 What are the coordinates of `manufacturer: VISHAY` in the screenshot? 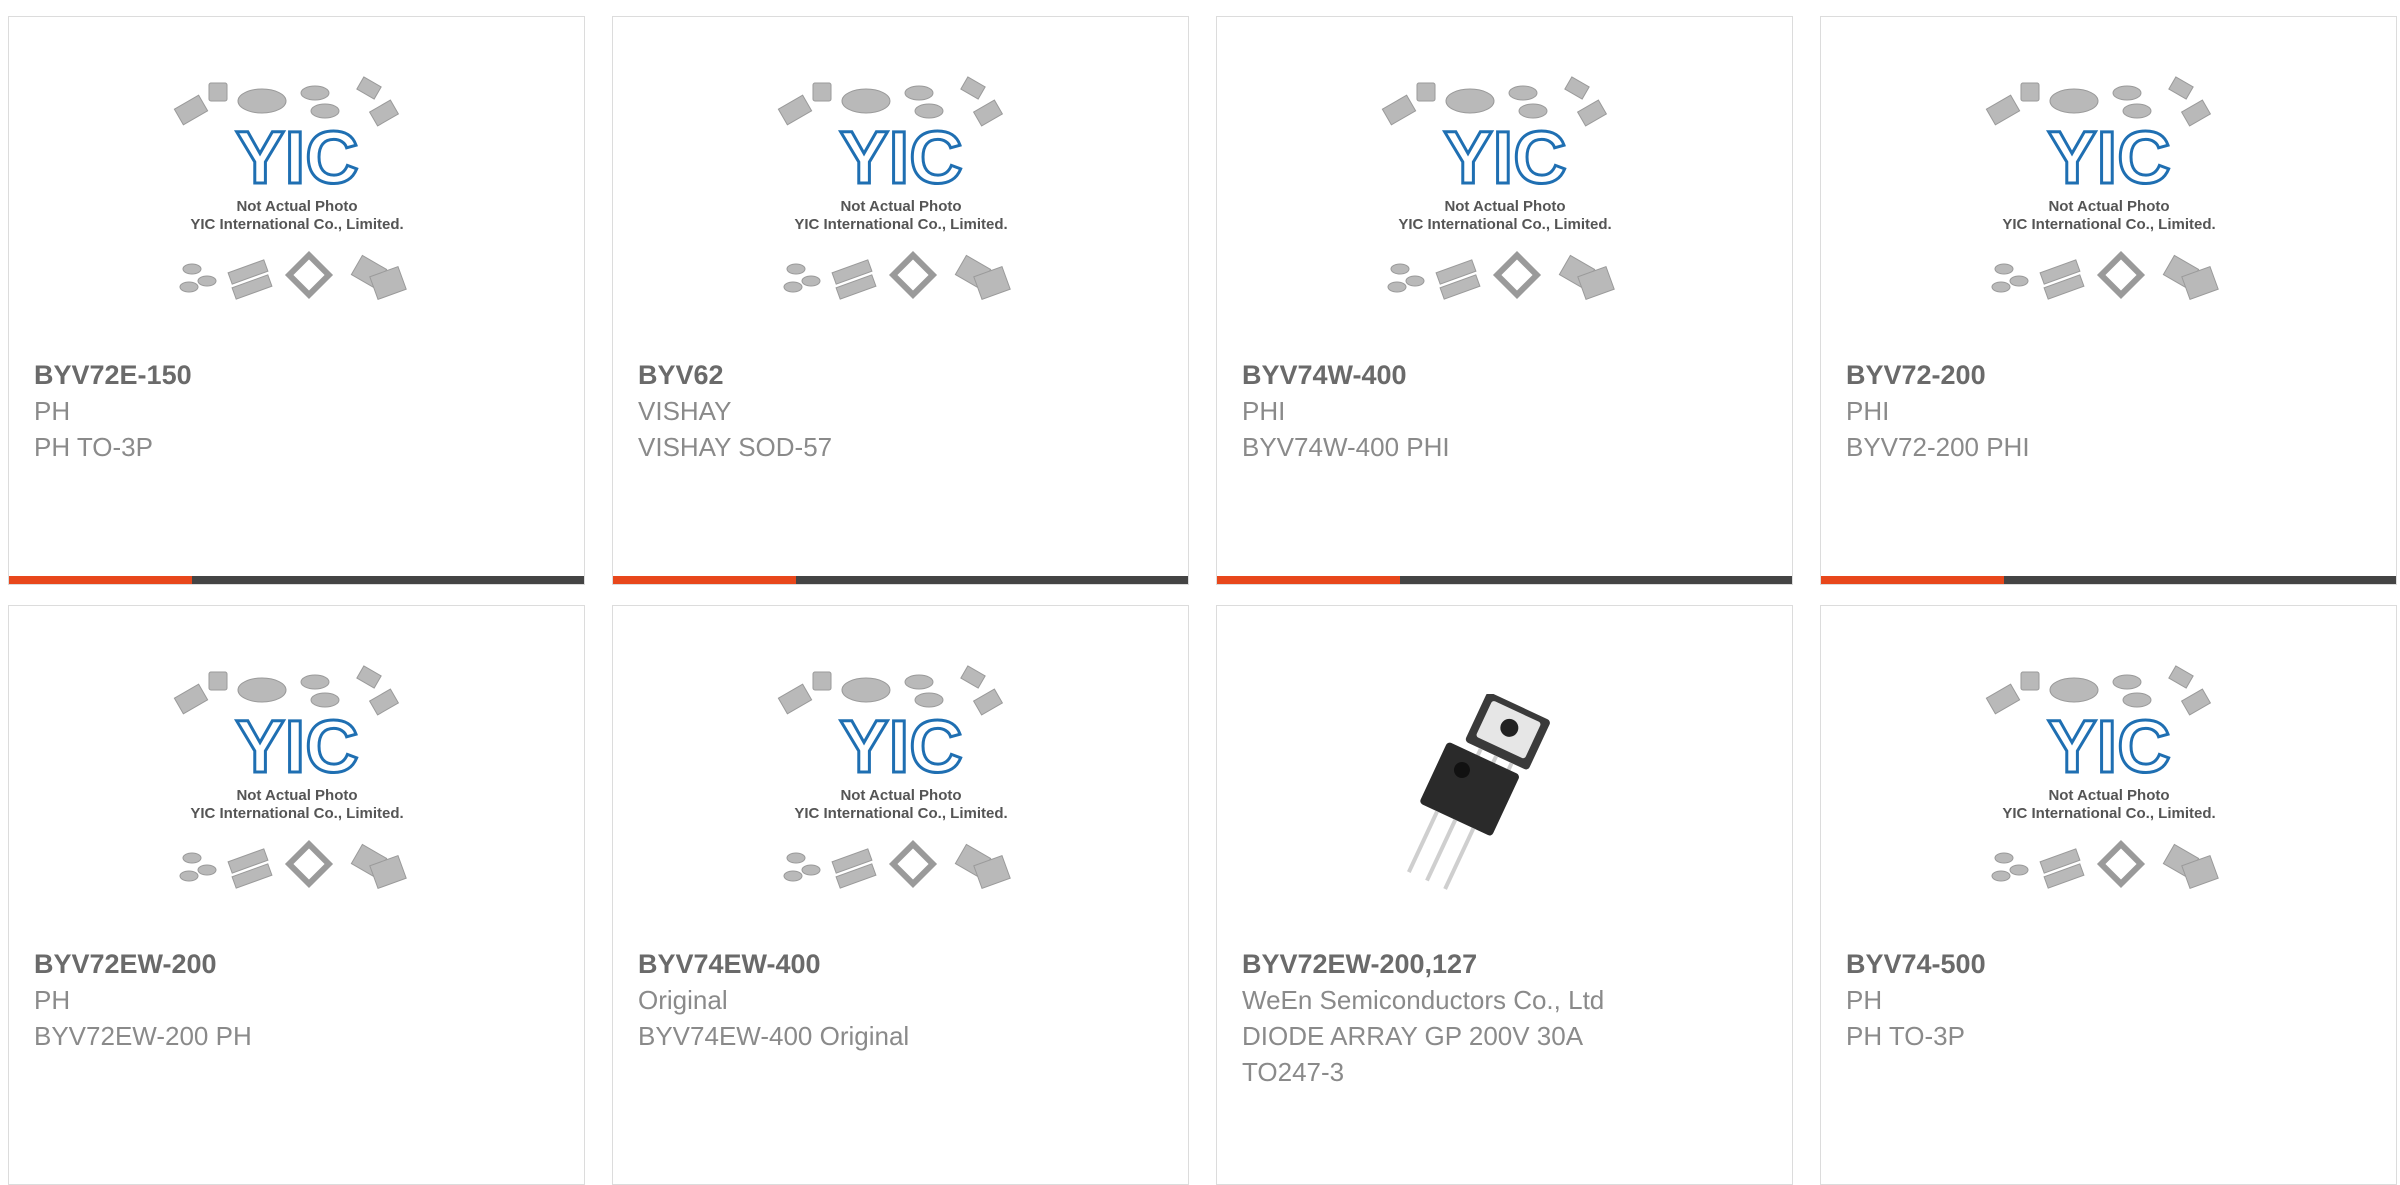 It's located at (685, 411).